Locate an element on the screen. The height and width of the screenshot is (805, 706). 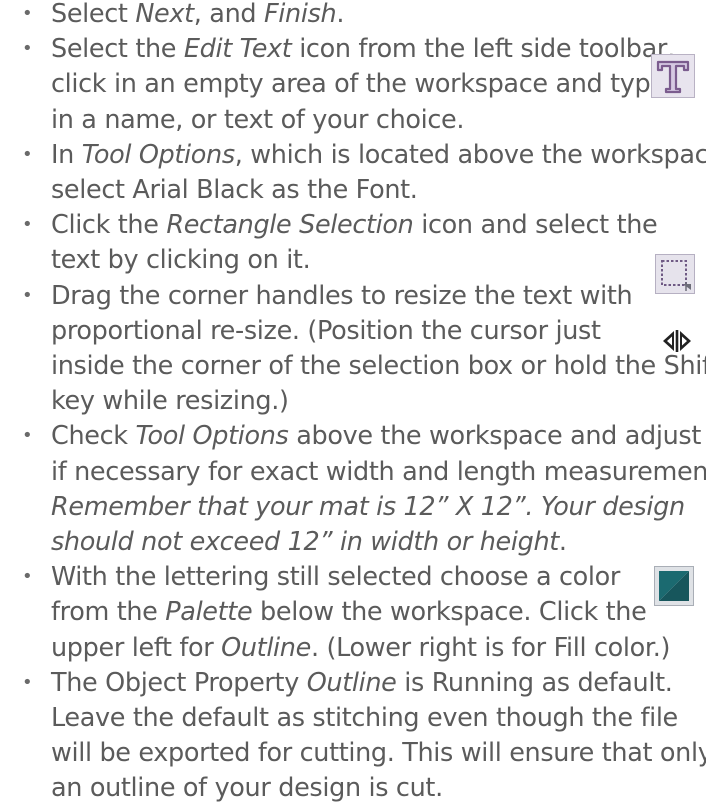
edit-text-icon is located at coordinates (673, 76).